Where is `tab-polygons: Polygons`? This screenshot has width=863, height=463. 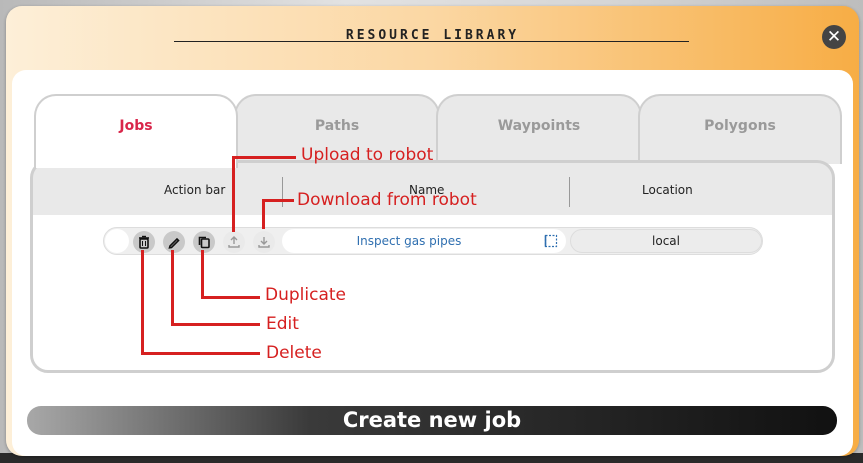
tab-polygons: Polygons is located at coordinates (740, 129).